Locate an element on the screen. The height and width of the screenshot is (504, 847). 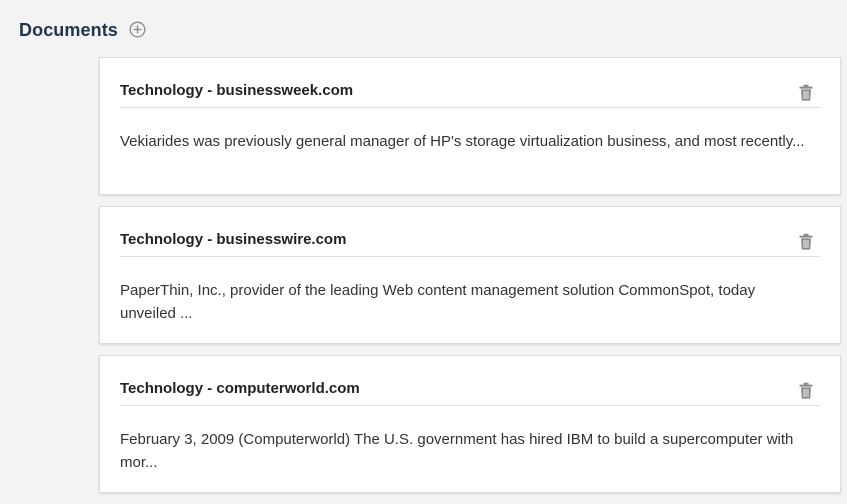
document-card-header: Technology - businessweek.com is located at coordinates (470, 94).